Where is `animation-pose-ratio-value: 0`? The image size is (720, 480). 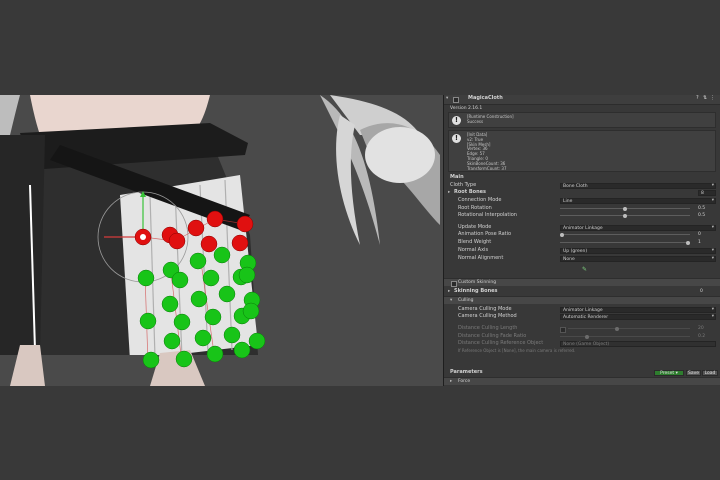 animation-pose-ratio-value: 0 is located at coordinates (708, 234).